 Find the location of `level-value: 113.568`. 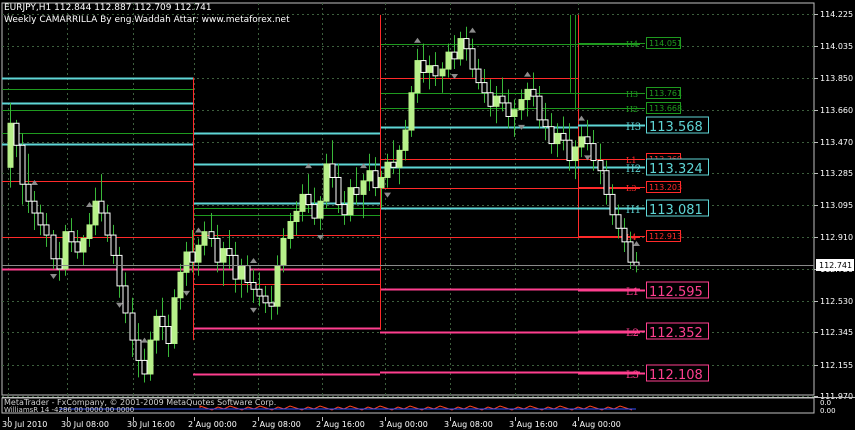

level-value: 113.568 is located at coordinates (676, 127).